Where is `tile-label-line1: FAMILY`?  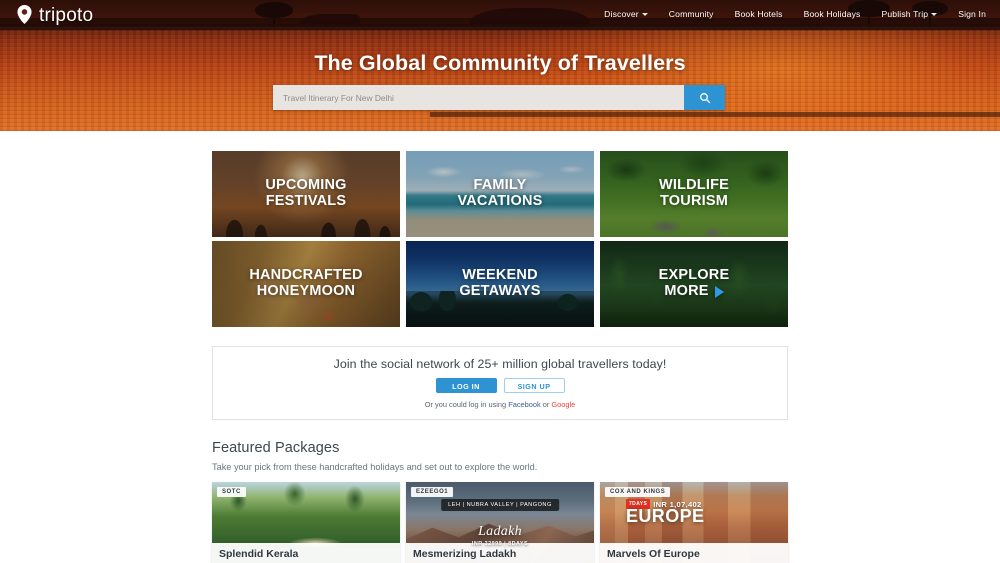 tile-label-line1: FAMILY is located at coordinates (500, 185).